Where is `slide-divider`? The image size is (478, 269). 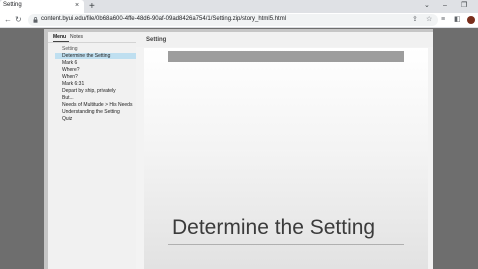
slide-divider is located at coordinates (286, 244).